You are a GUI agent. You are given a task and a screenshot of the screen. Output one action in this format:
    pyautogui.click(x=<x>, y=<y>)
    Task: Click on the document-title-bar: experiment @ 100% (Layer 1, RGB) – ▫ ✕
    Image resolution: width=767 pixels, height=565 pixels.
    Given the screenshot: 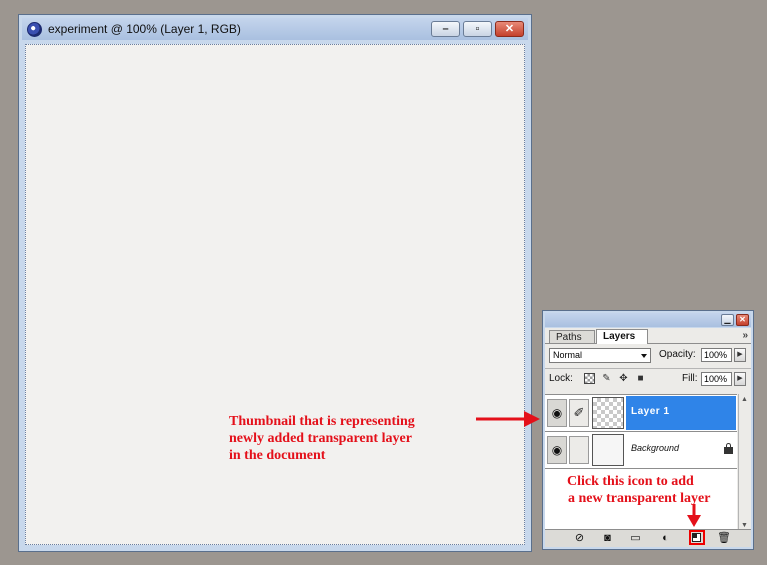 What is the action you would take?
    pyautogui.click(x=275, y=29)
    